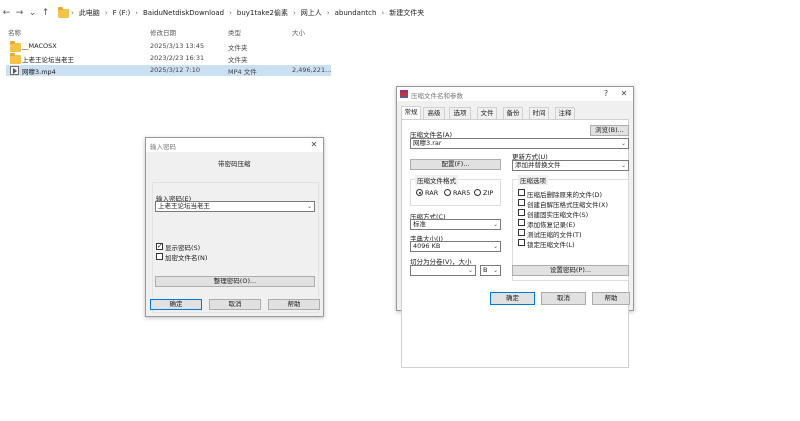 The width and height of the screenshot is (800, 421). I want to click on column-header-row: 名称 修改日期 类型 大小, so click(400, 31).